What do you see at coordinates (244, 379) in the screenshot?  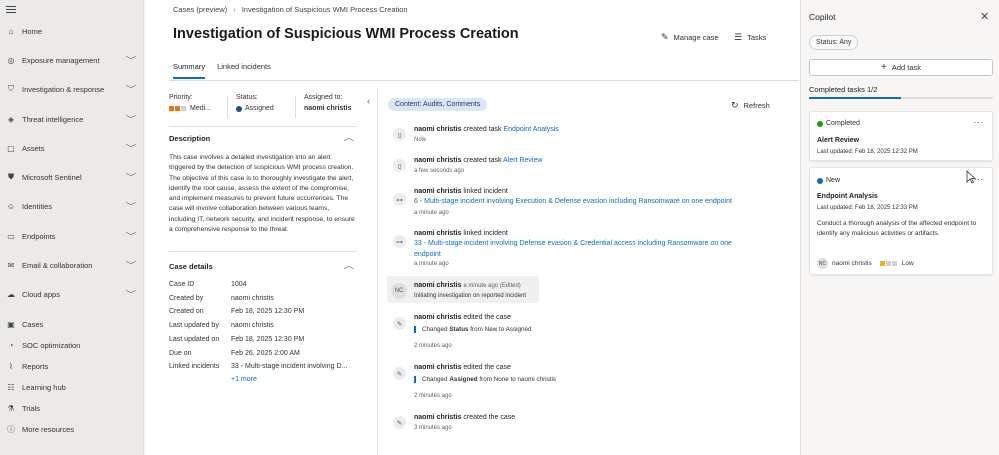 I see `more-incidents-link: +1 more` at bounding box center [244, 379].